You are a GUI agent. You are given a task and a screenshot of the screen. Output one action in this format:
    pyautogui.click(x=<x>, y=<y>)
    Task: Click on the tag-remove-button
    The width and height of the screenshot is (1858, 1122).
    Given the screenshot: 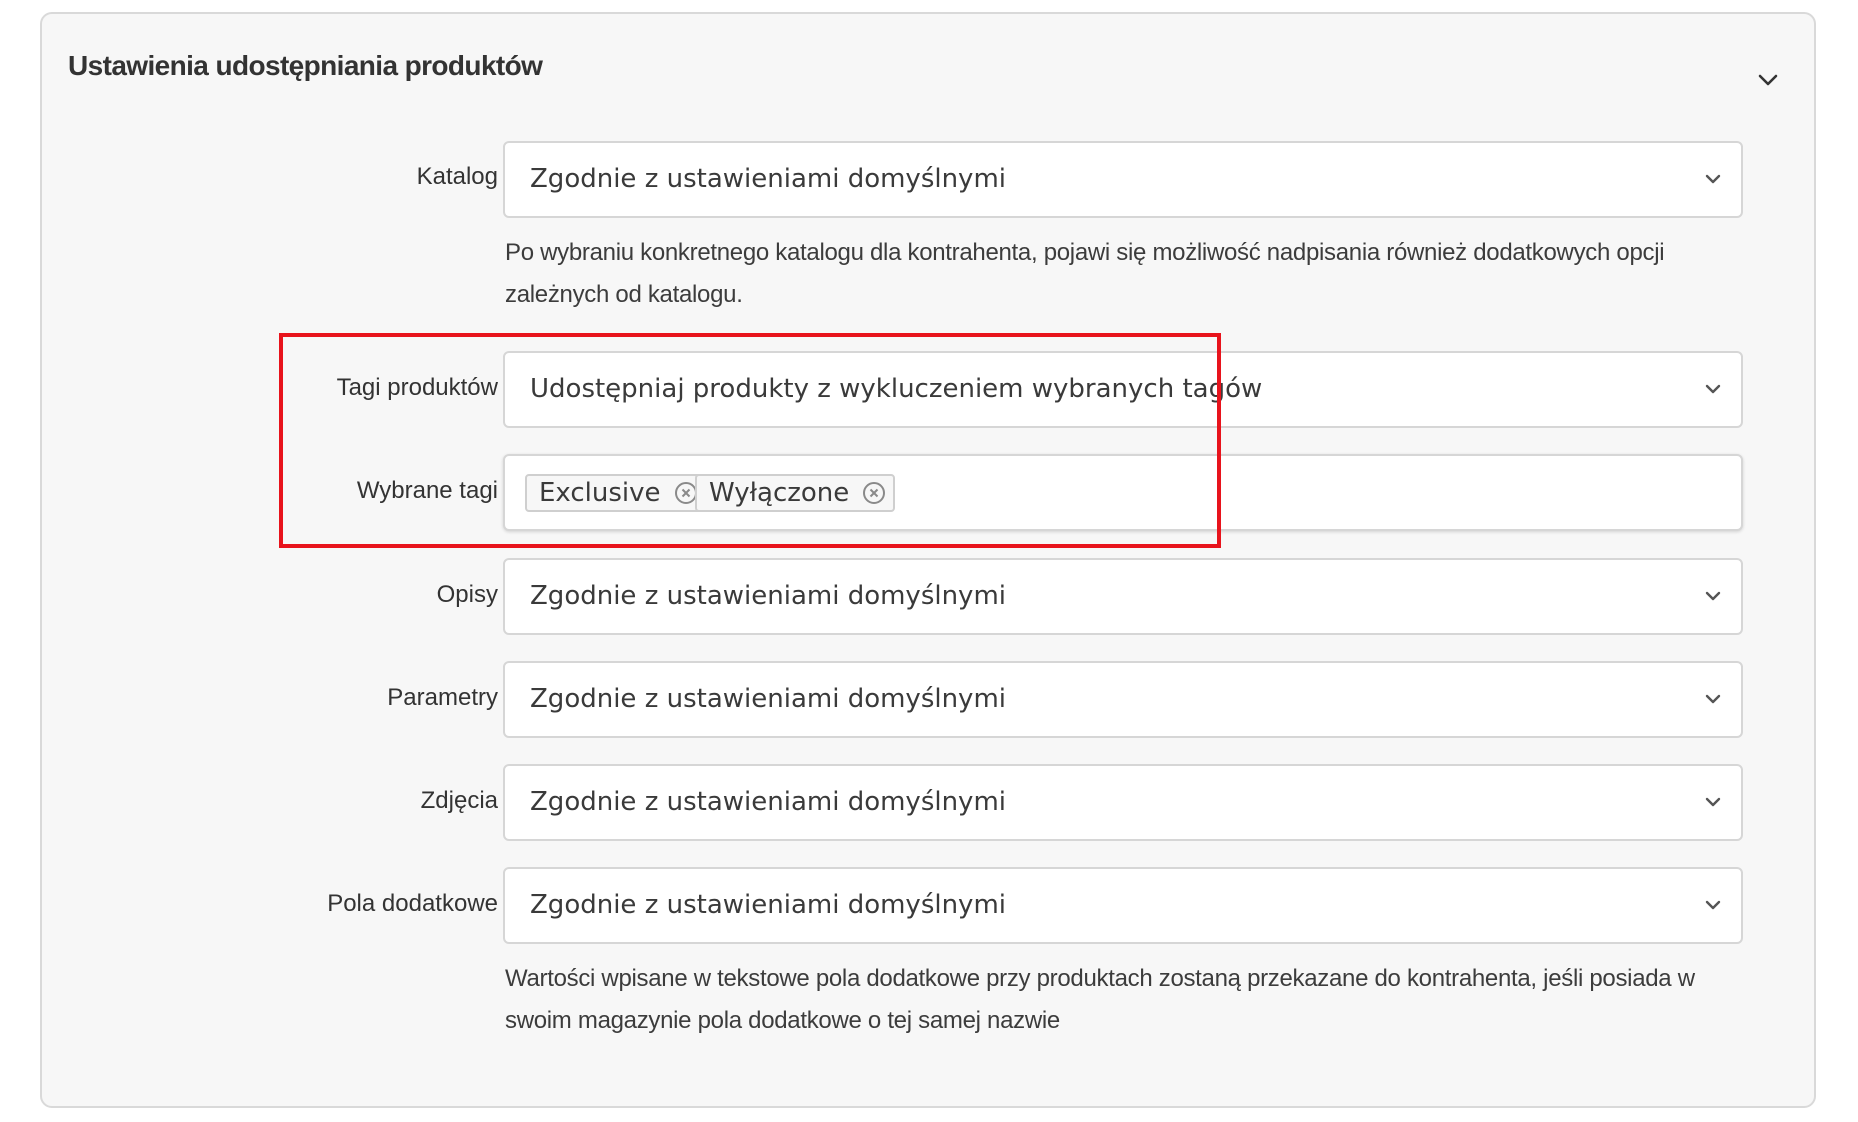 What is the action you would take?
    pyautogui.click(x=874, y=493)
    